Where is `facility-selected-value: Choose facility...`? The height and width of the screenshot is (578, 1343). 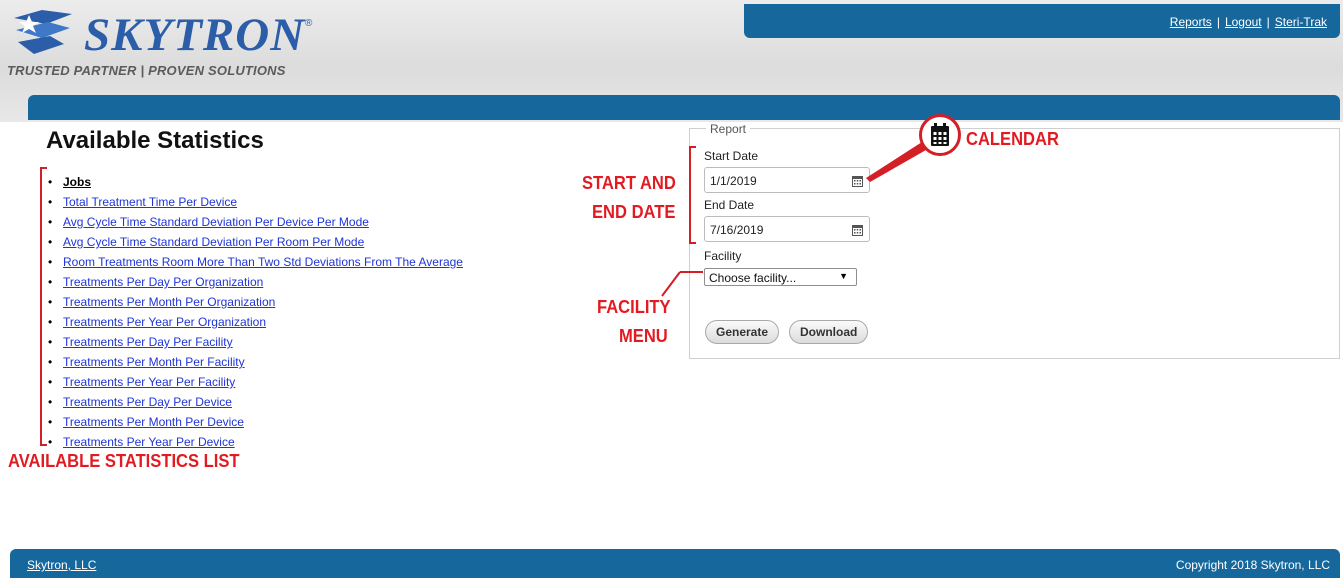
facility-selected-value: Choose facility... is located at coordinates (753, 278).